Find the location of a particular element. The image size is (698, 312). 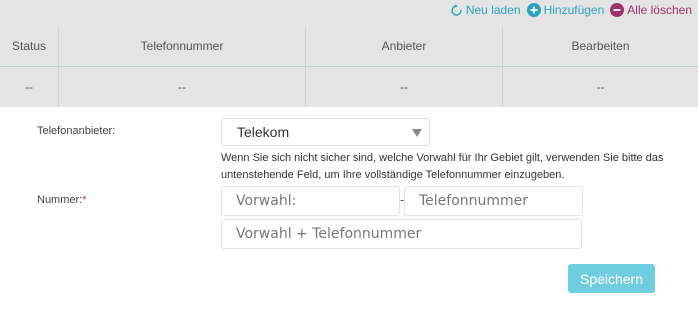

table-header-row: Status Telefonnummer Anbieter Bearbeiten is located at coordinates (349, 46).